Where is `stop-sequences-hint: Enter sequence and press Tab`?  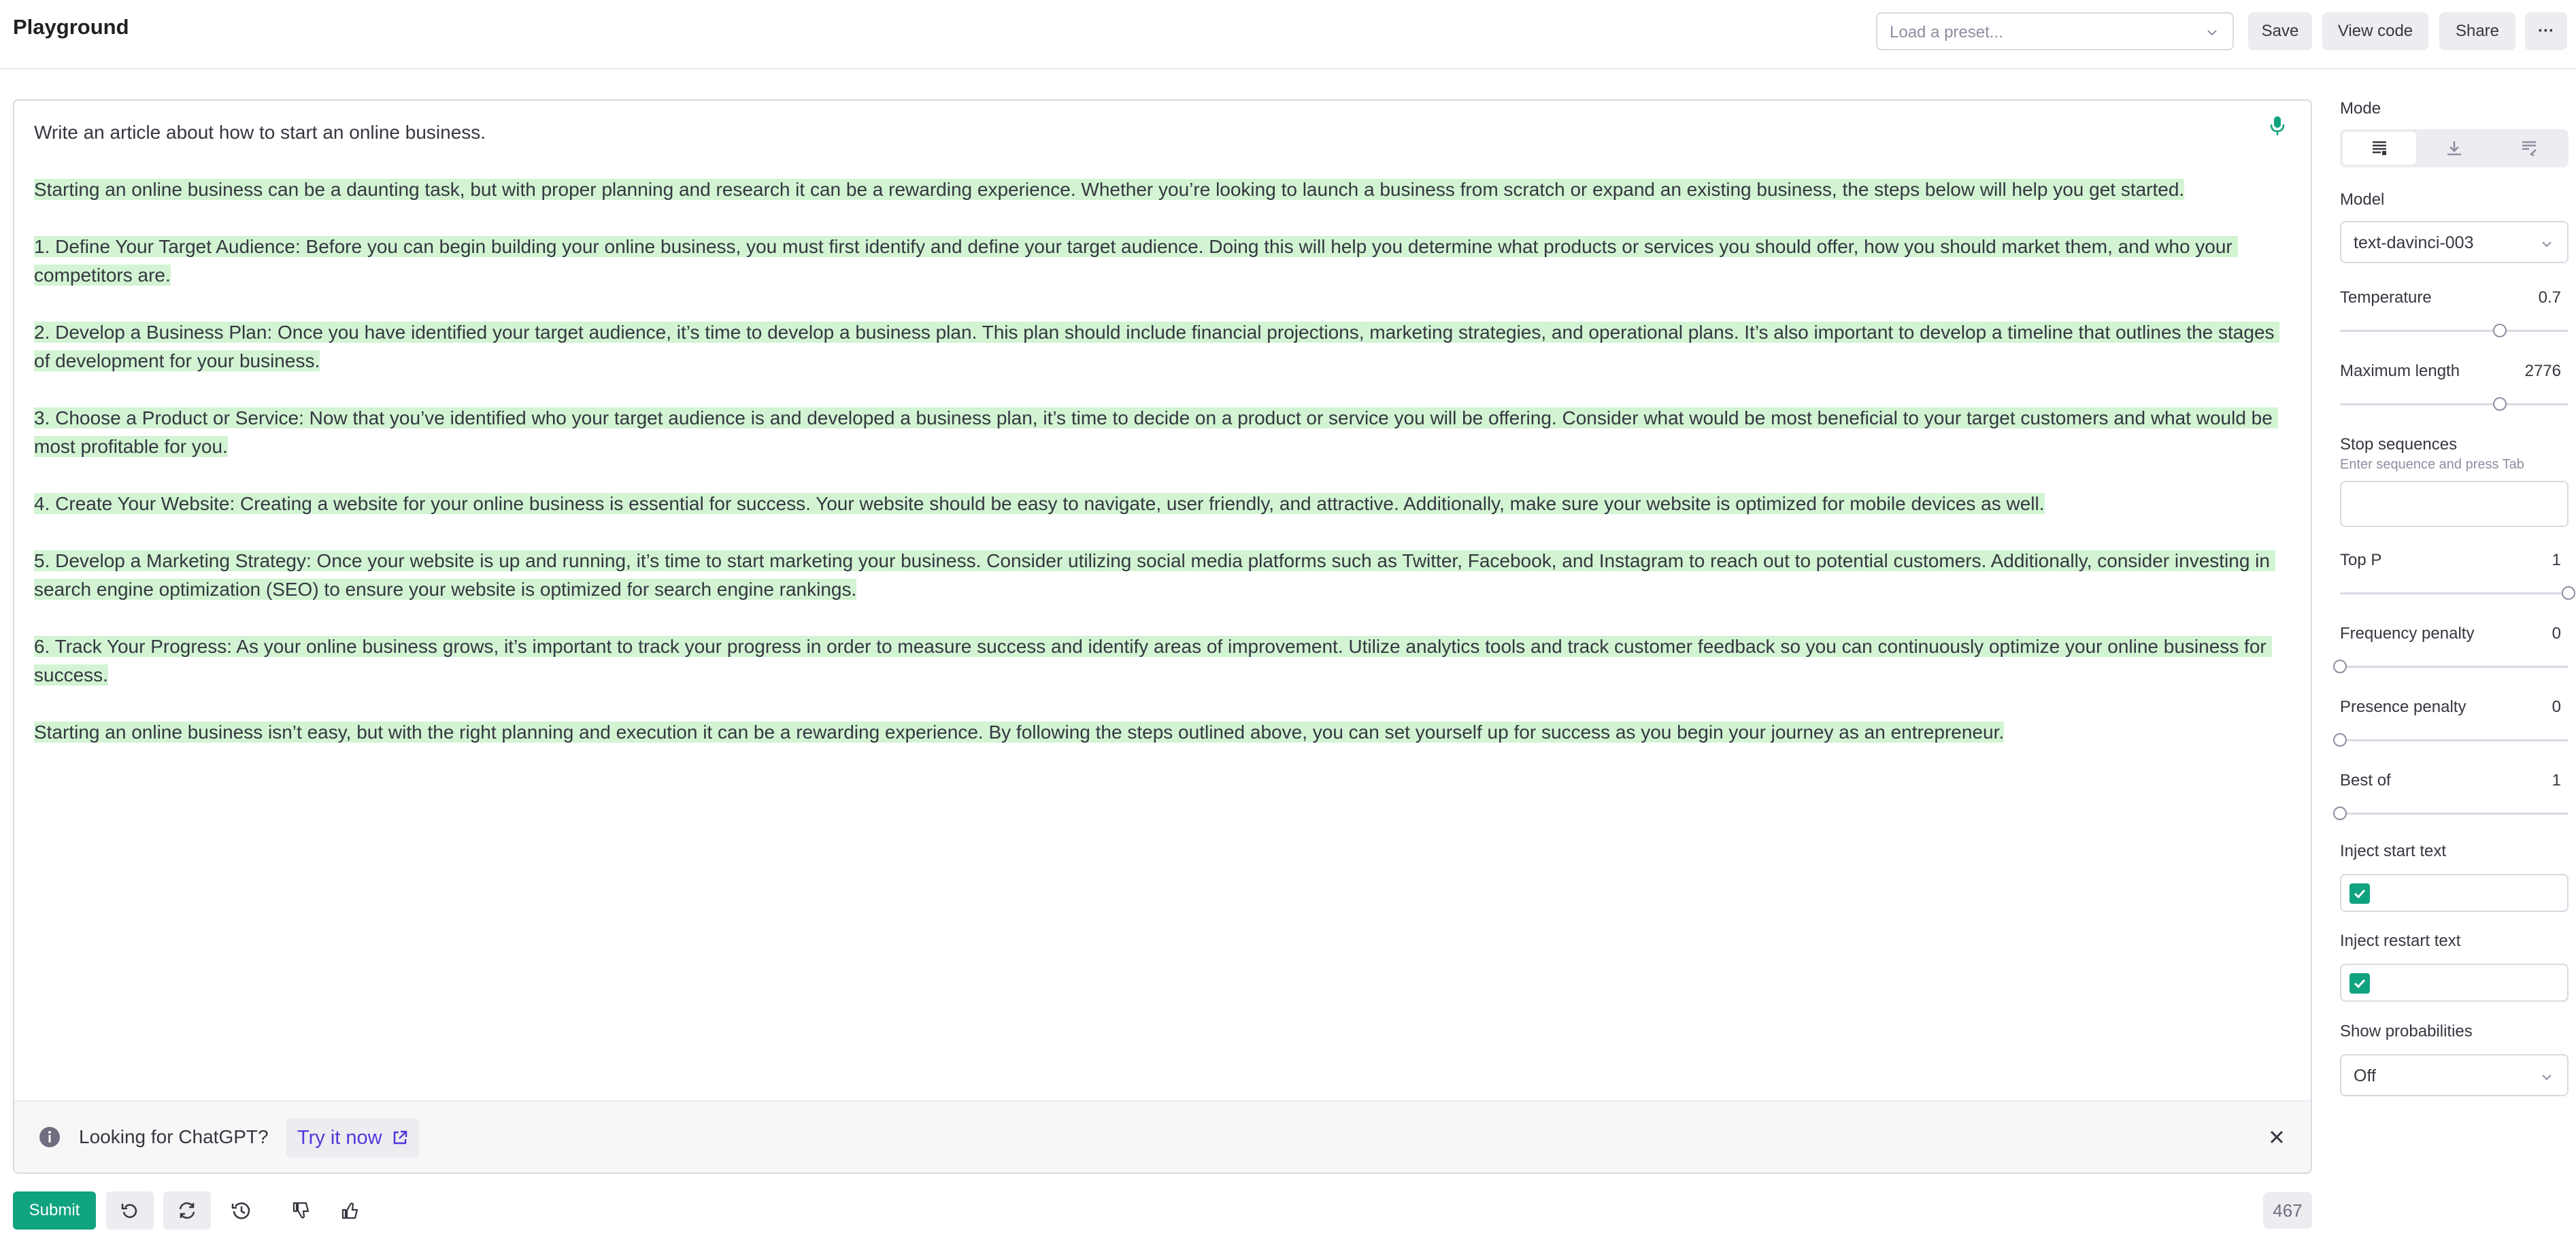 stop-sequences-hint: Enter sequence and press Tab is located at coordinates (2432, 464).